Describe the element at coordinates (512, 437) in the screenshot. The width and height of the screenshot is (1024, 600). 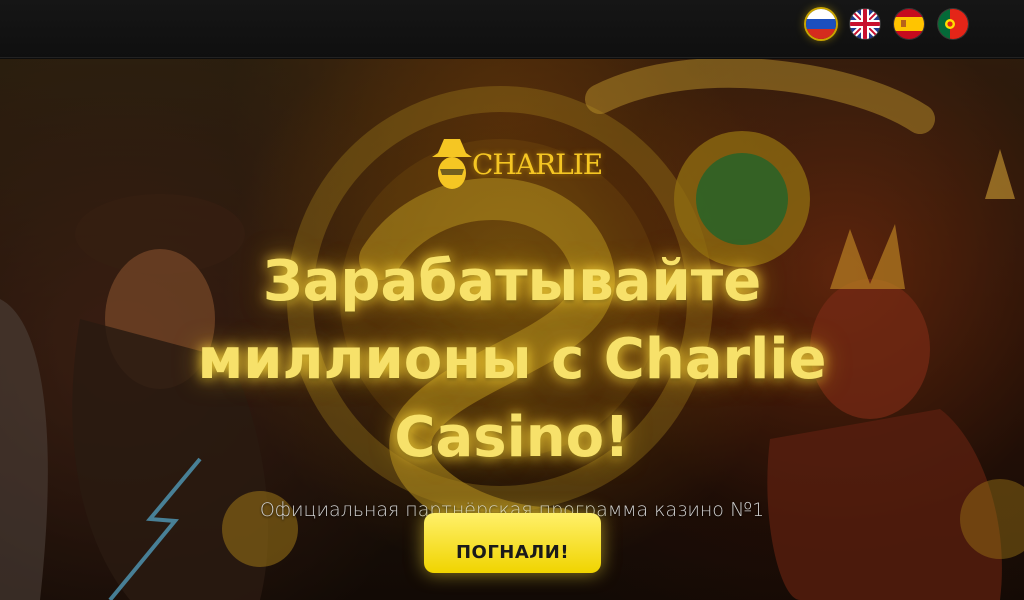
I see `headline-line-3: Casino!` at that location.